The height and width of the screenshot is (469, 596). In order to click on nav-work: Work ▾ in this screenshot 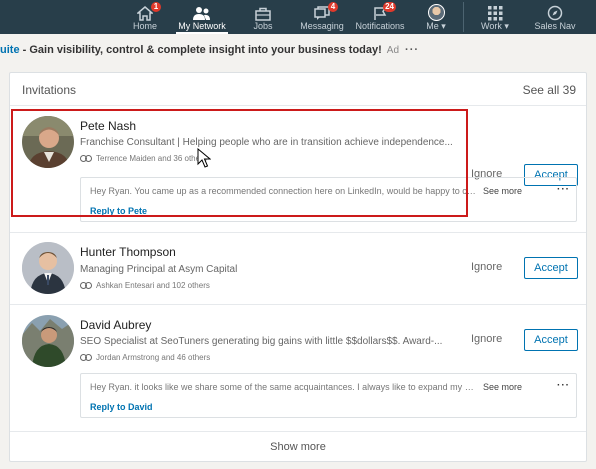, I will do `click(495, 17)`.